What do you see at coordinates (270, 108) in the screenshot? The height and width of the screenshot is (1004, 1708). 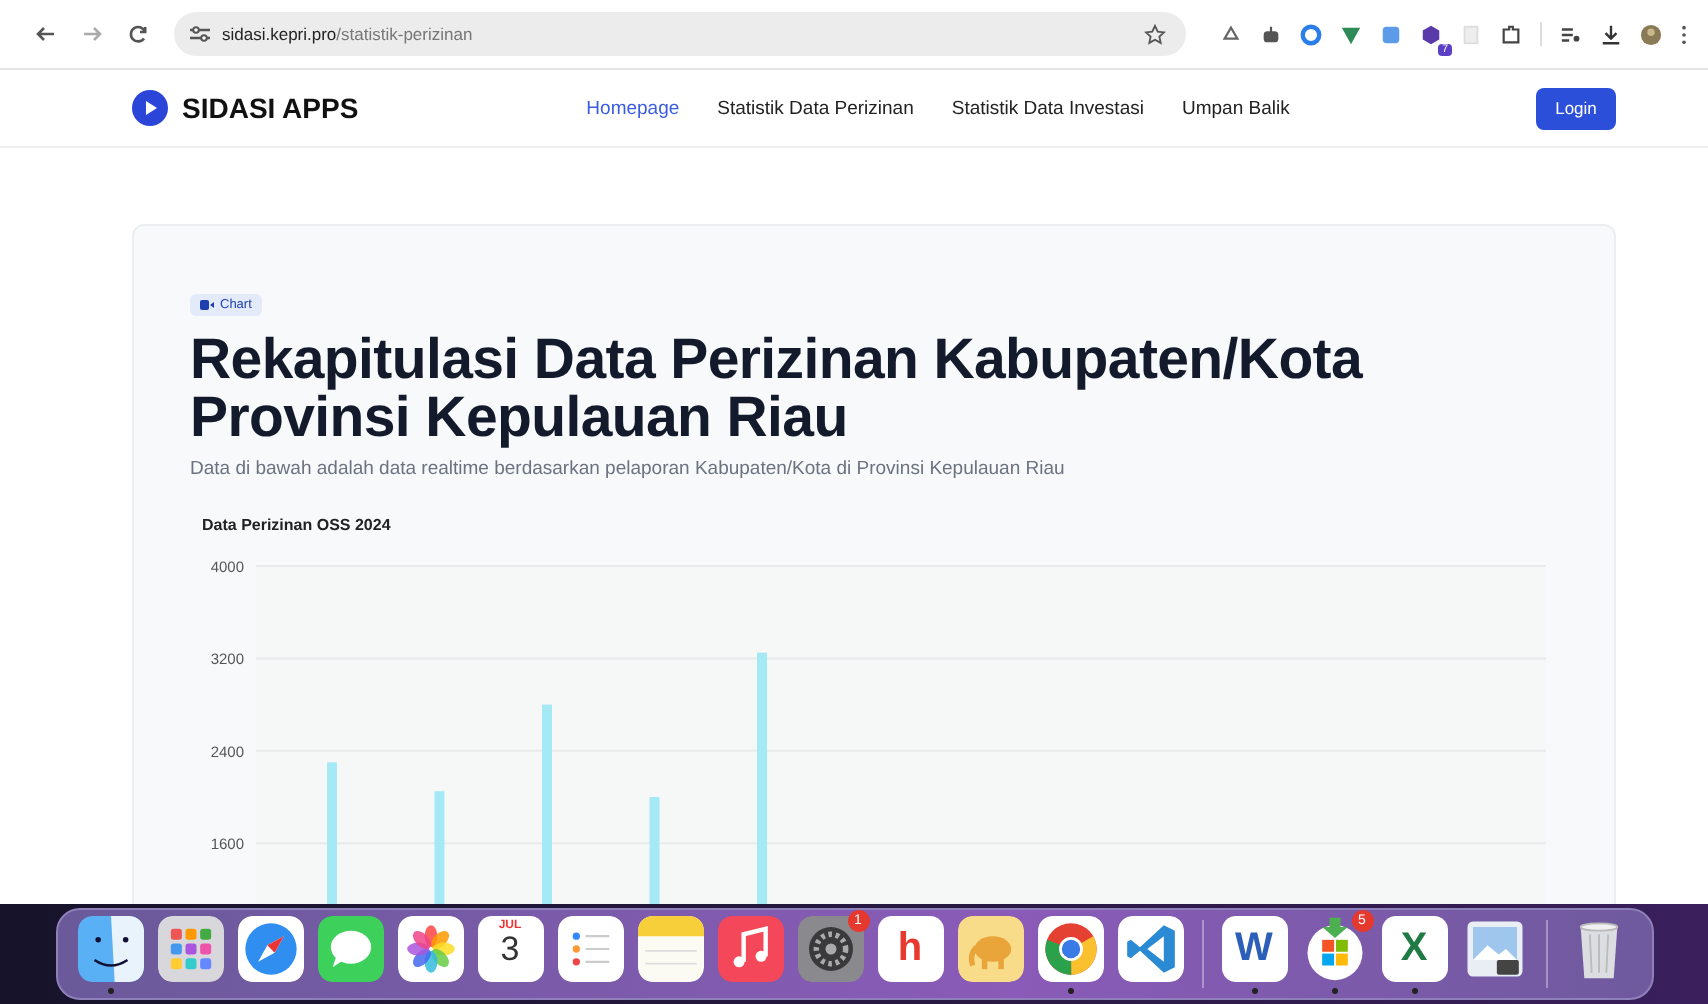 I see `brand-name: SIDASI APPS` at bounding box center [270, 108].